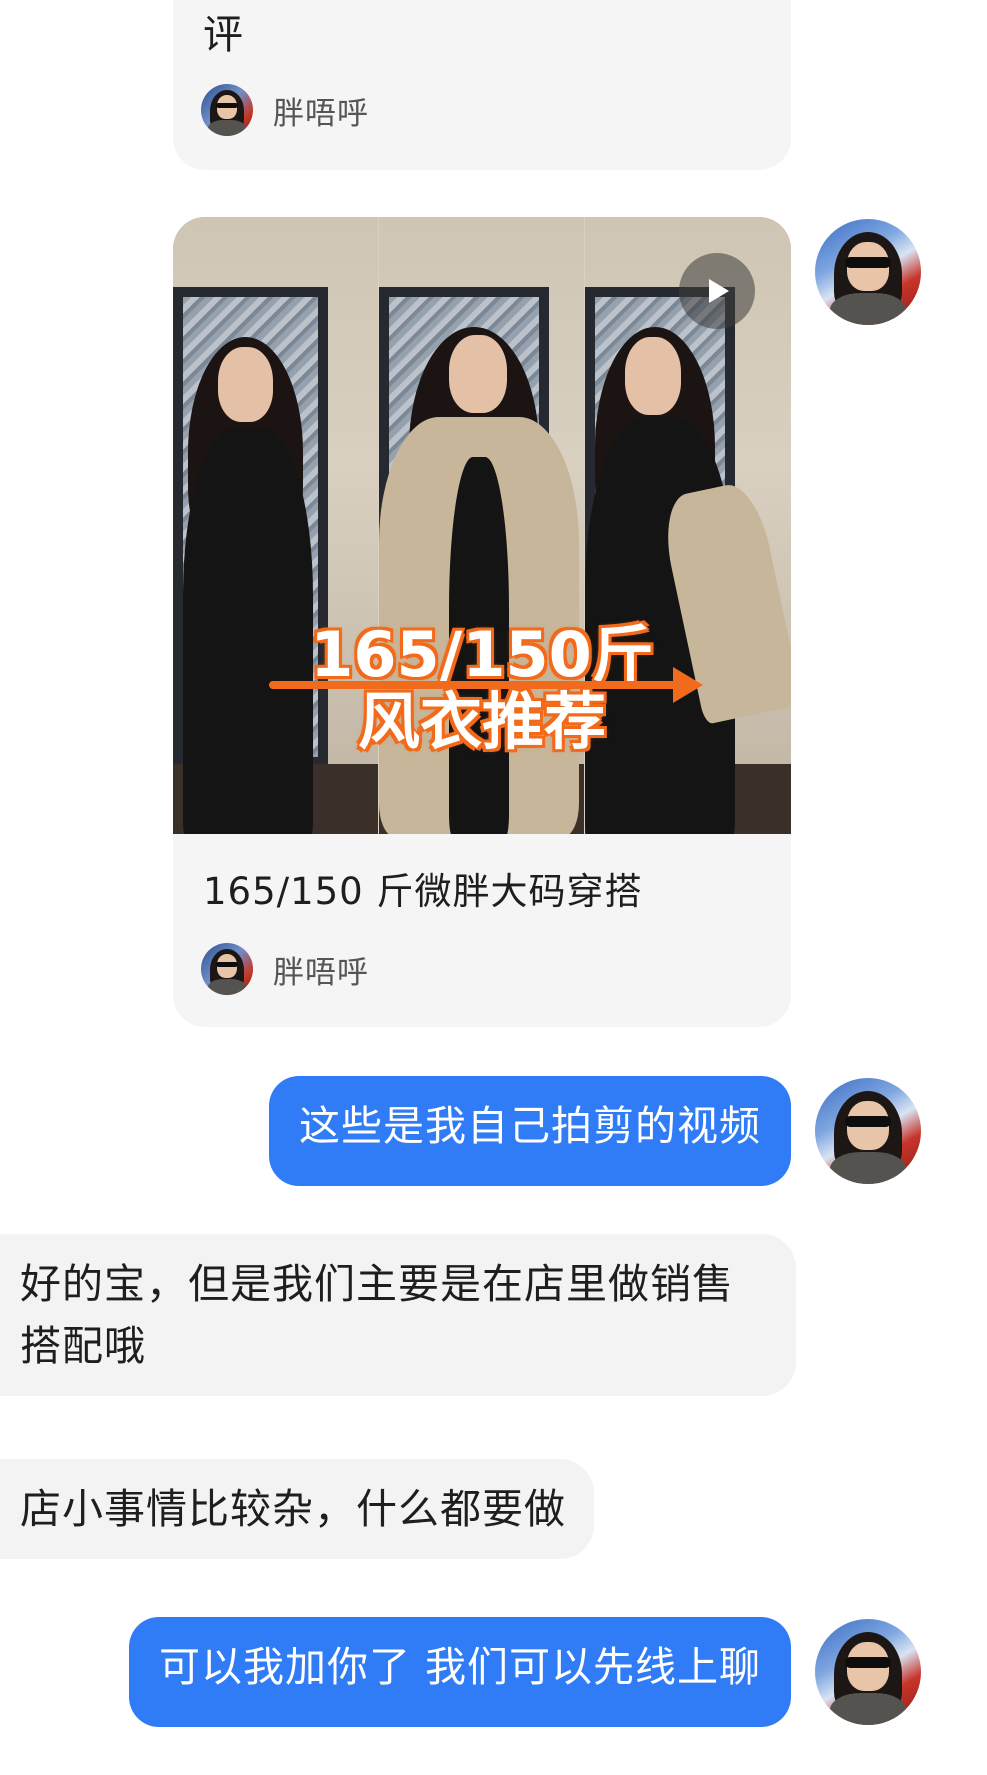 The width and height of the screenshot is (987, 1775). Describe the element at coordinates (223, 35) in the screenshot. I see `note-title: 评` at that location.